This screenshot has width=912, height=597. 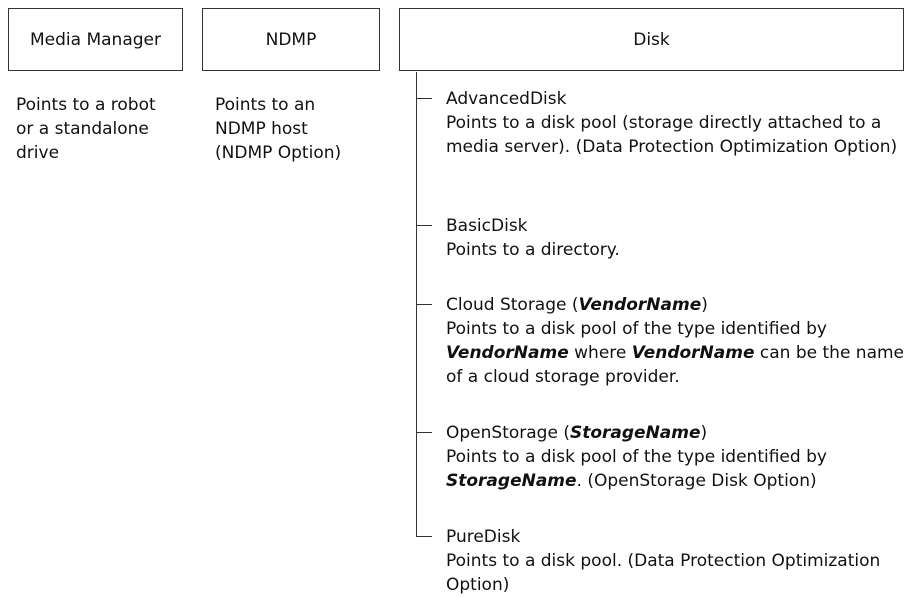 I want to click on ndmp-box: NDMP, so click(x=291, y=39).